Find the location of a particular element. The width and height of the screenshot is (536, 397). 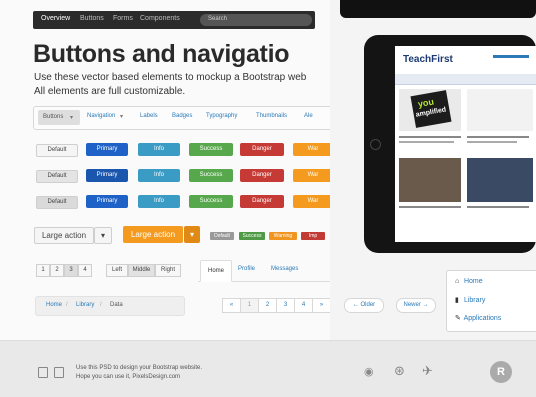

search-placeholder: Search is located at coordinates (218, 19).